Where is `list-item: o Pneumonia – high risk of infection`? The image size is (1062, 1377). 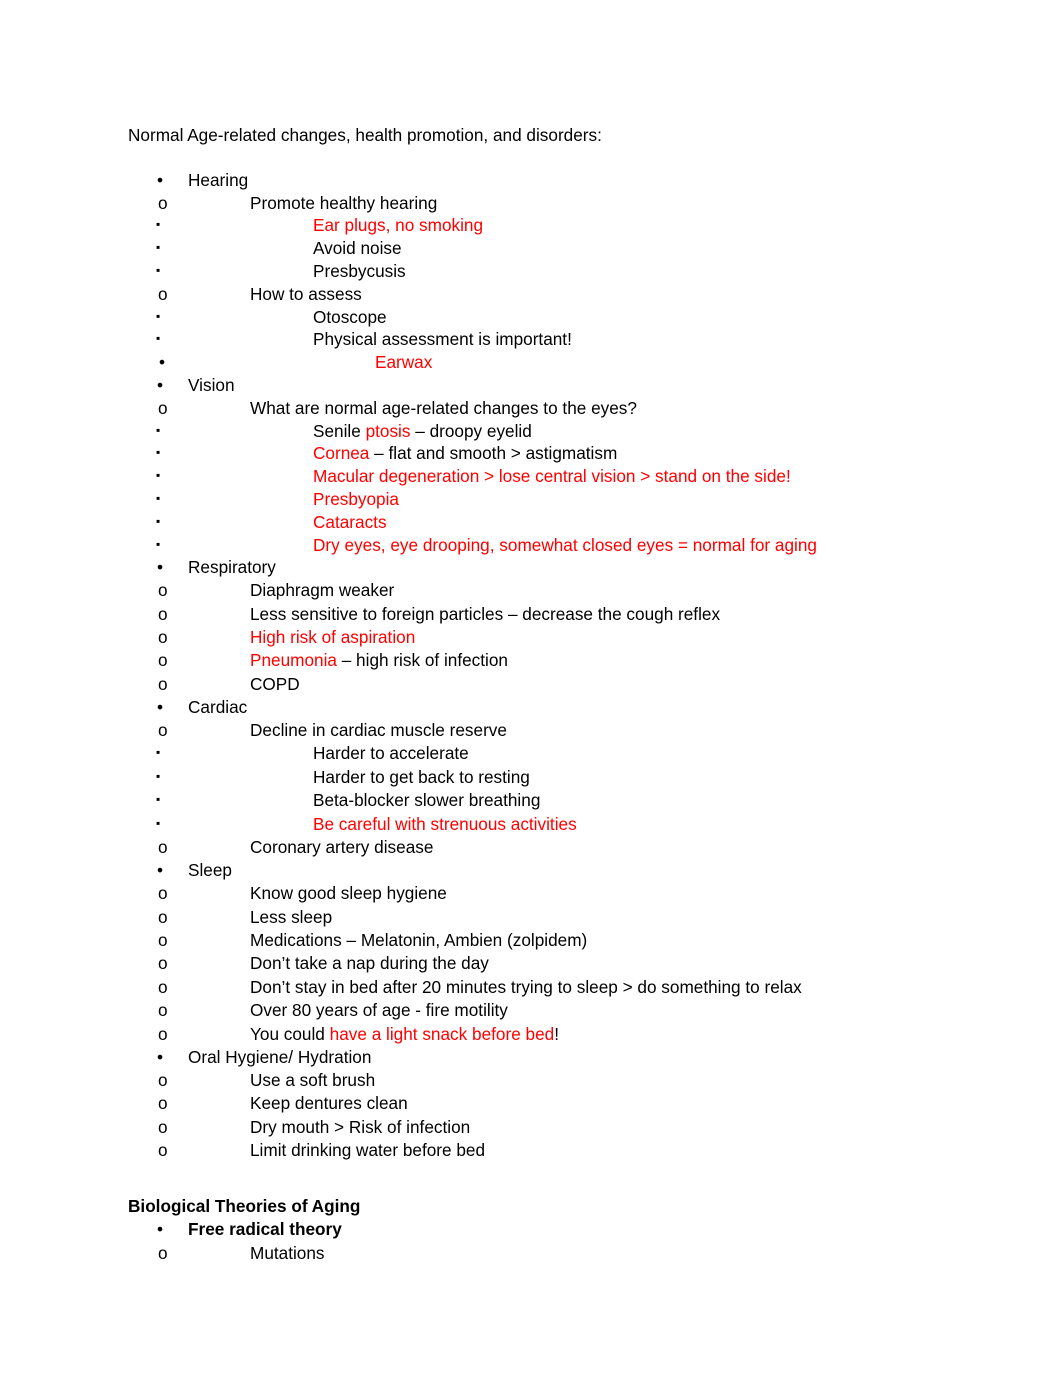 list-item: o Pneumonia – high risk of infection is located at coordinates (538, 660).